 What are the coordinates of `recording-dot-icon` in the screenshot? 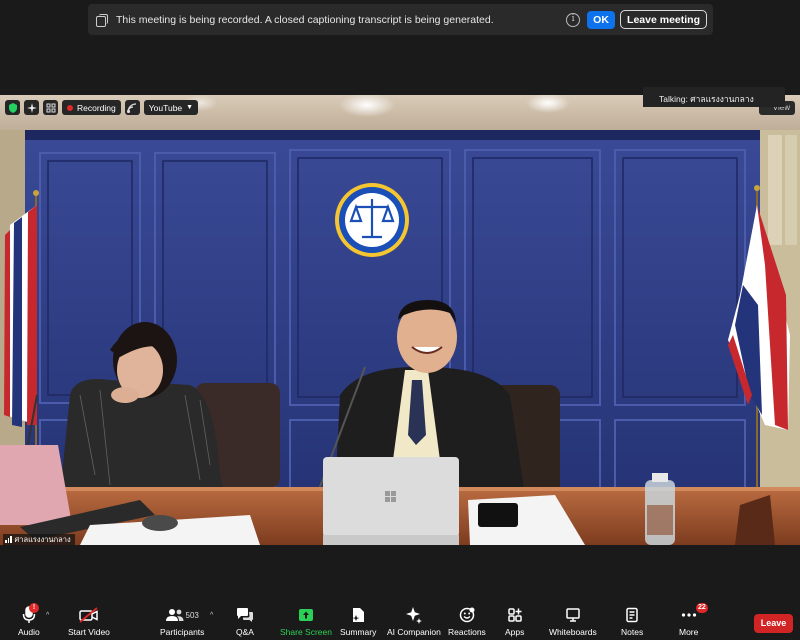 It's located at (70, 107).